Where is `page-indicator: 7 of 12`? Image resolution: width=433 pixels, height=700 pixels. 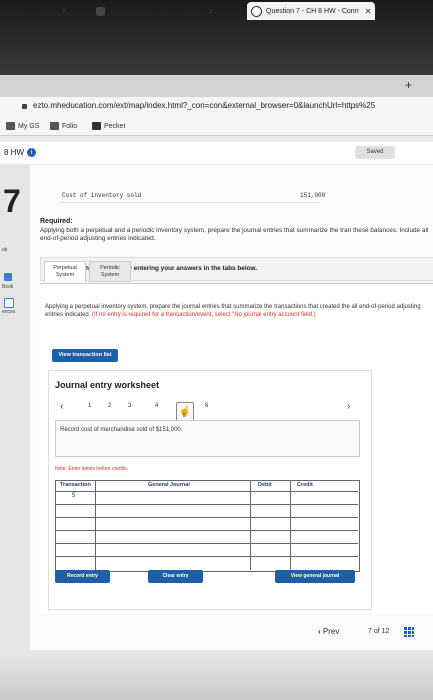
page-indicator: 7 of 12 is located at coordinates (378, 631).